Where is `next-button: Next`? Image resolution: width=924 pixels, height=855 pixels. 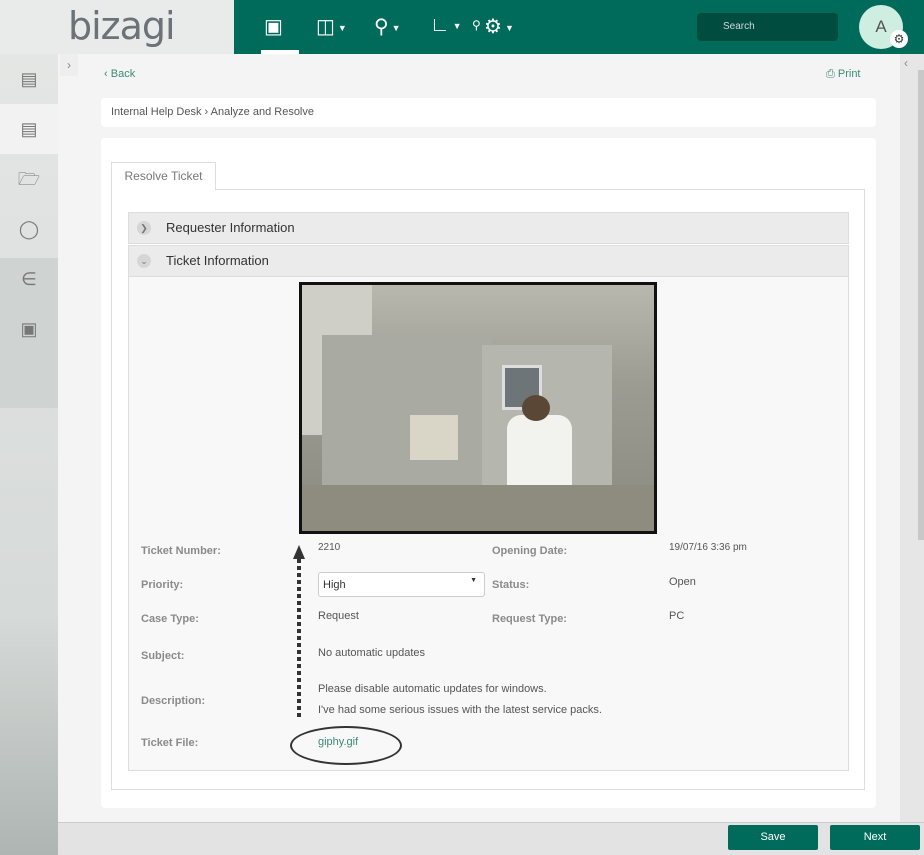
next-button: Next is located at coordinates (875, 837).